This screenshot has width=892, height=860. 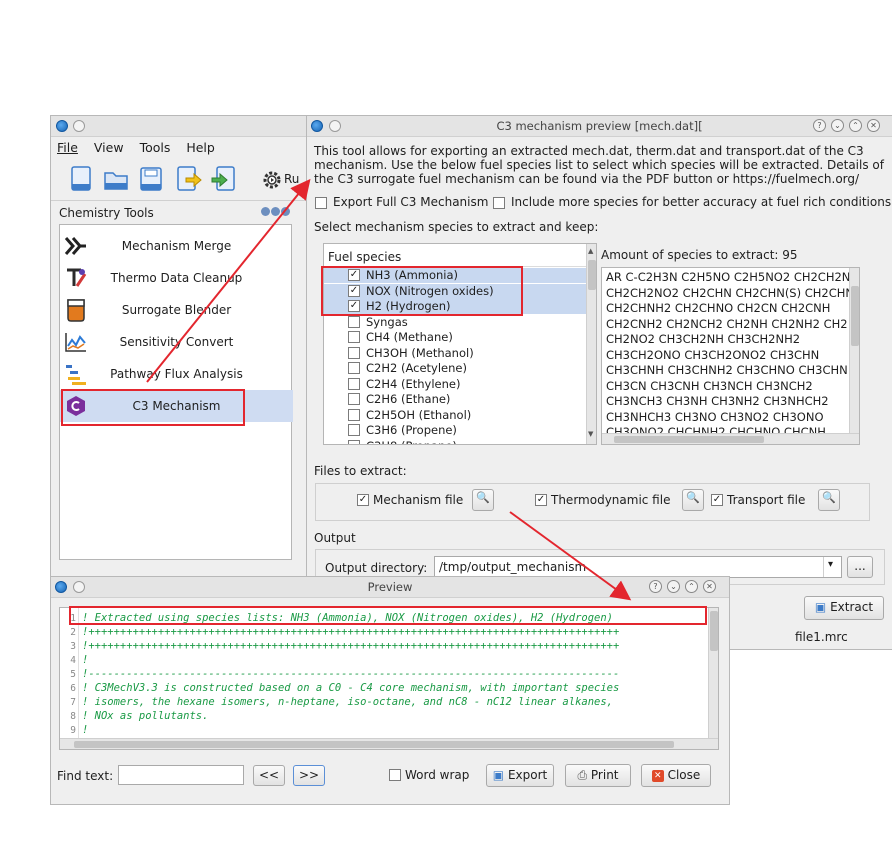 I want to click on arrow-to-dialog, so click(x=228, y=280).